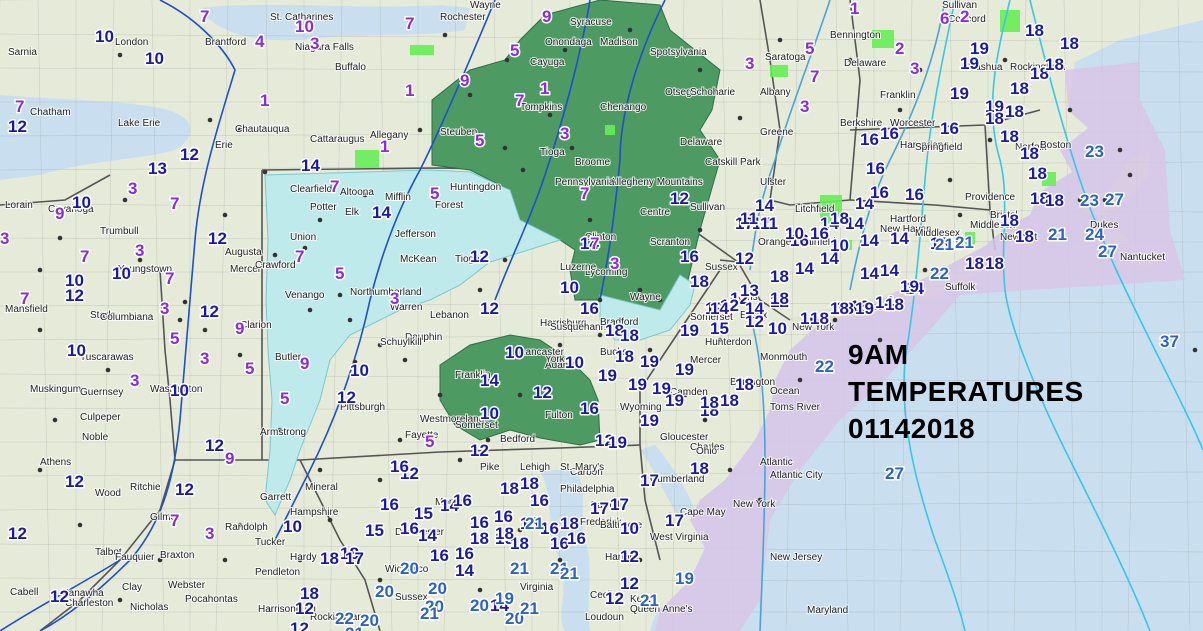  Describe the element at coordinates (809, 48) in the screenshot. I see `temperature-label: 5` at that location.